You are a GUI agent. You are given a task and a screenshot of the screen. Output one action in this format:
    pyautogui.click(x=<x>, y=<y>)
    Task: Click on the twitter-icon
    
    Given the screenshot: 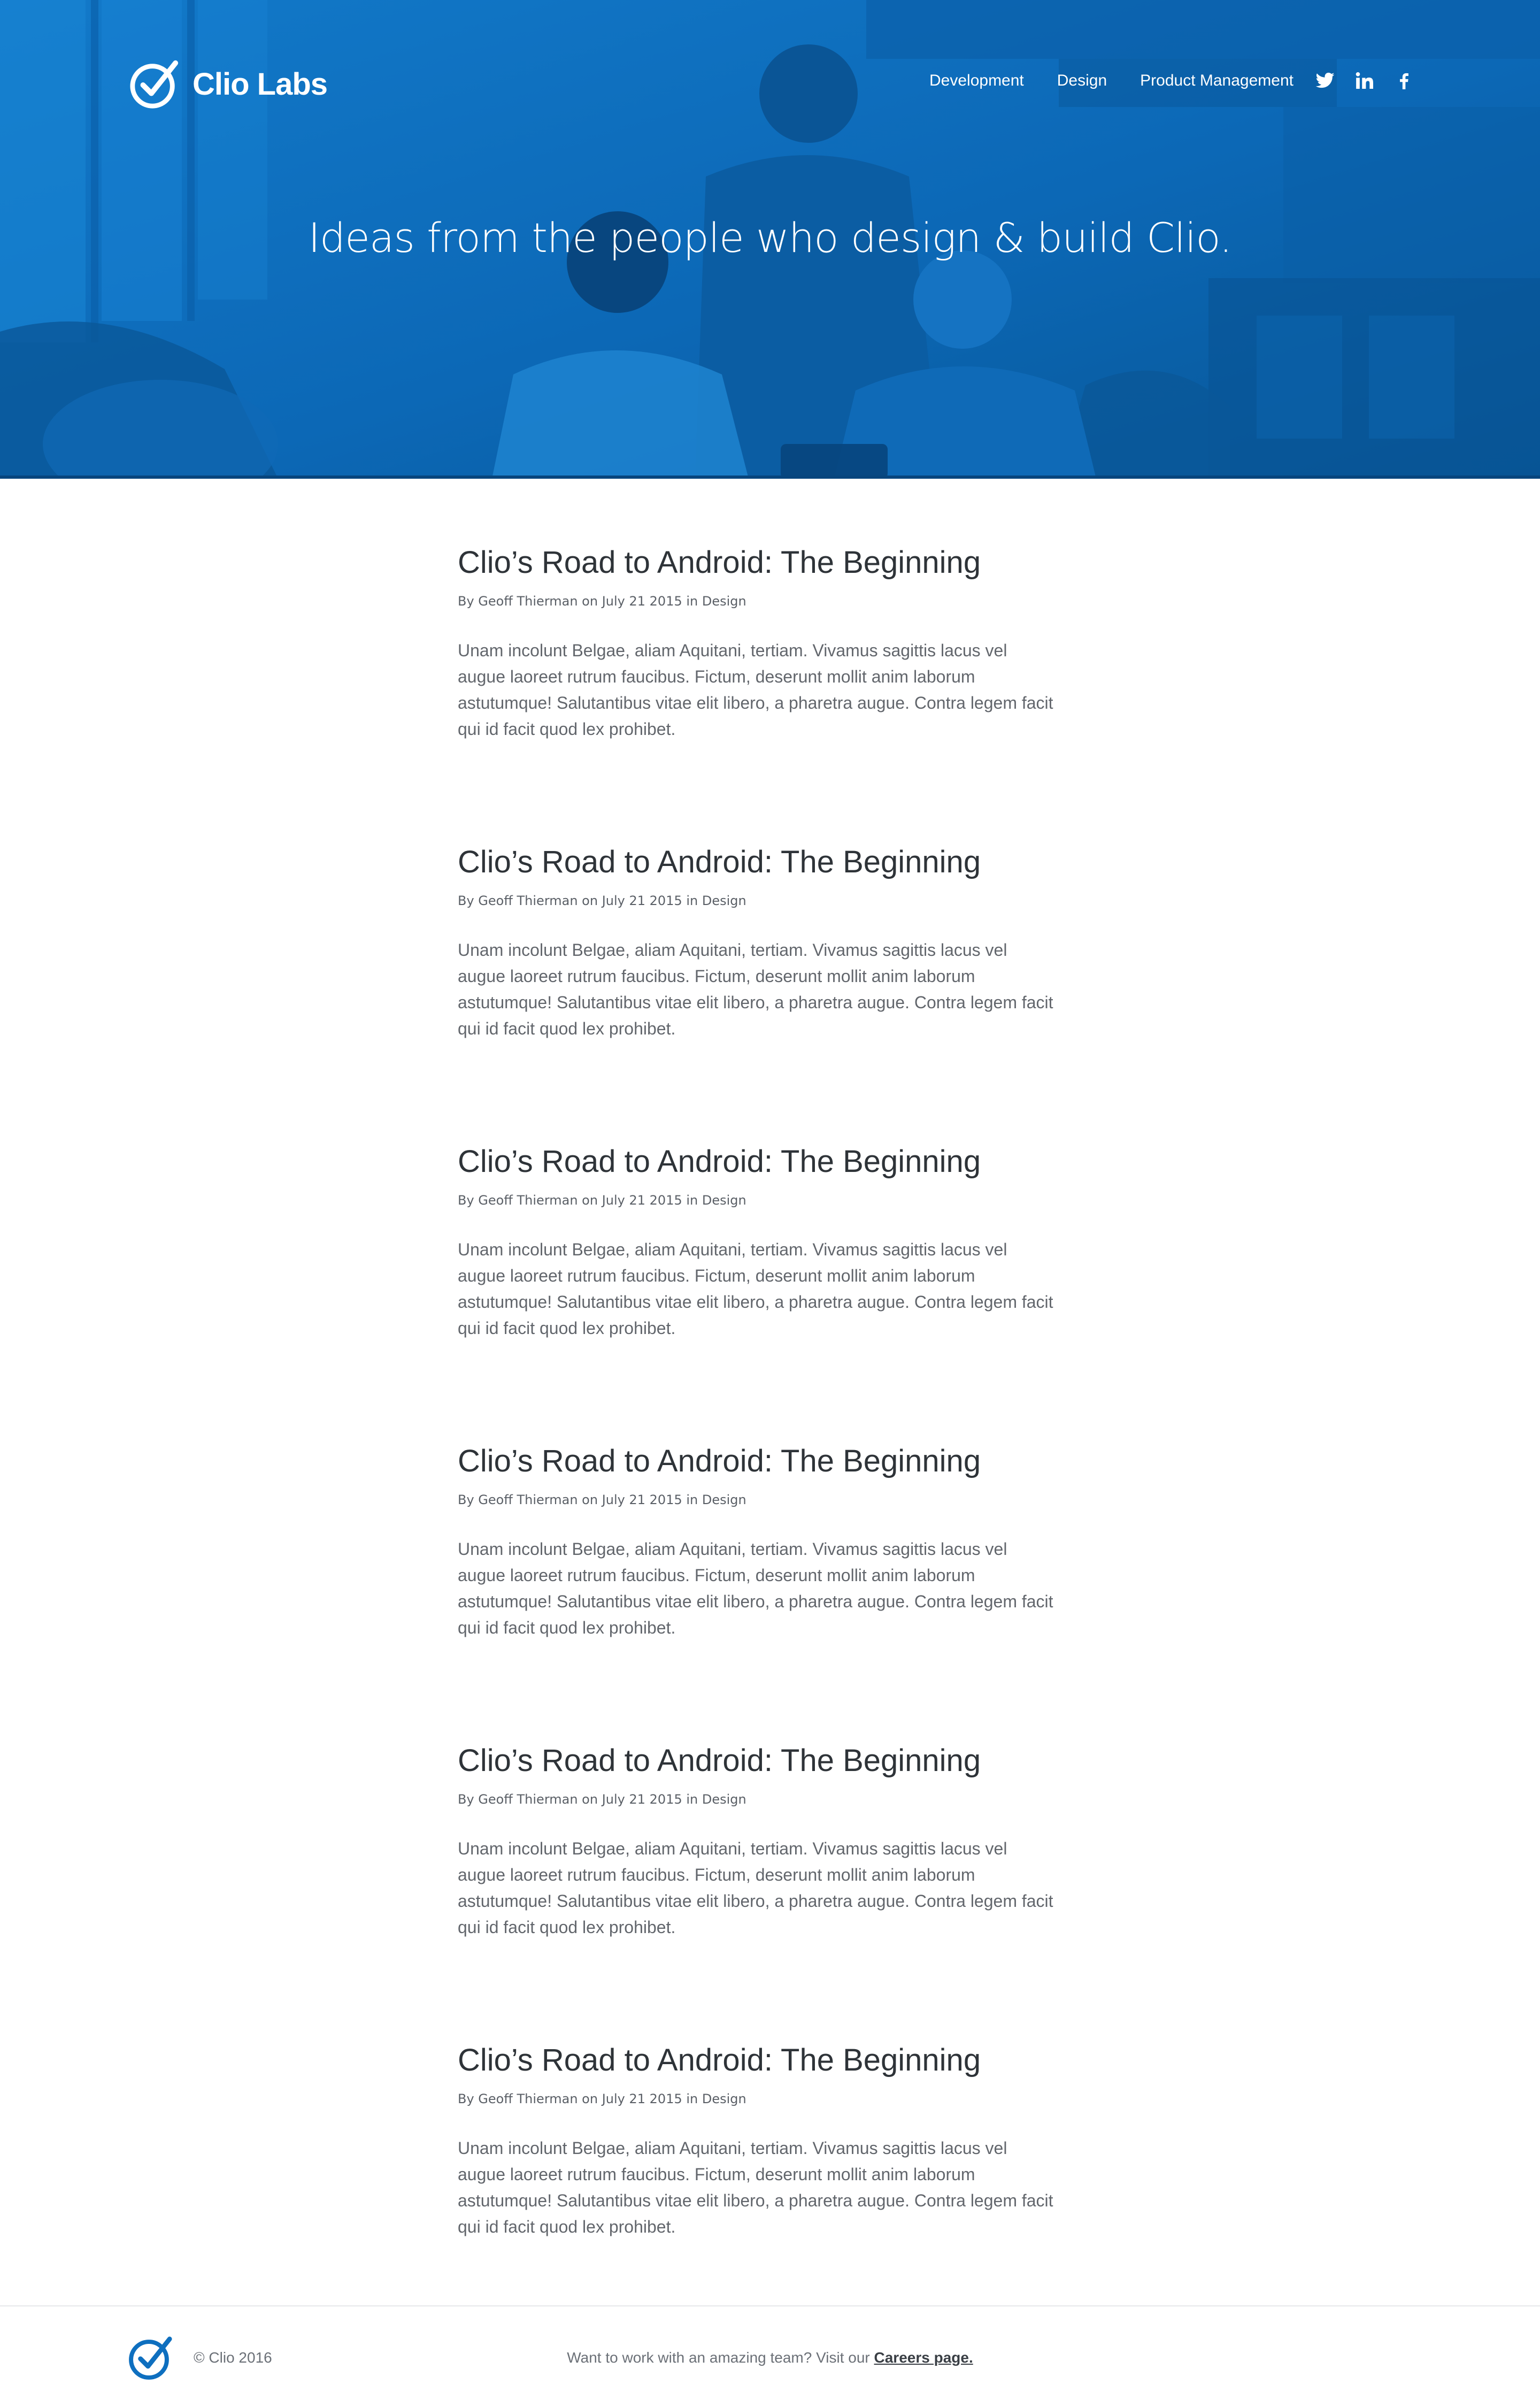 What is the action you would take?
    pyautogui.click(x=1325, y=80)
    